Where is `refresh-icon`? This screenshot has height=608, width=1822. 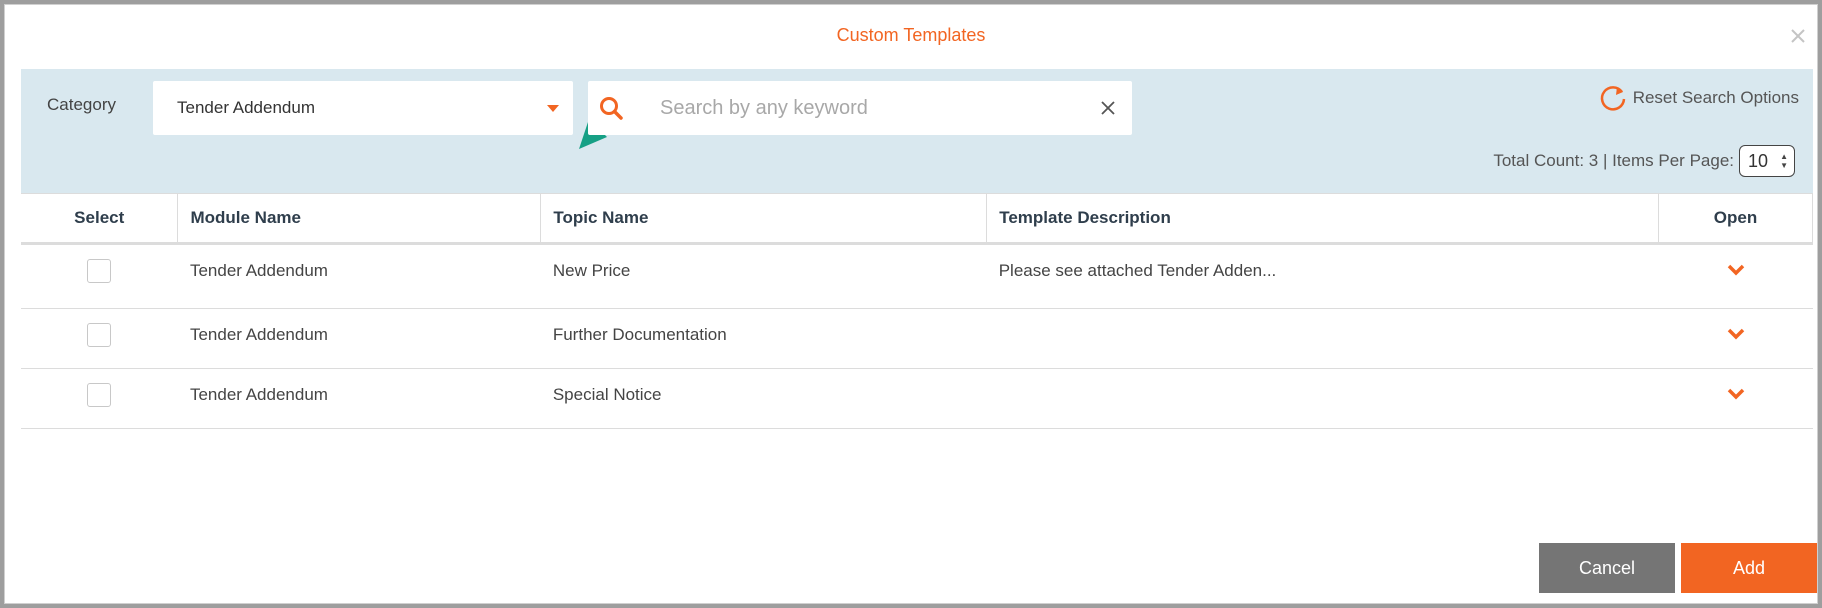
refresh-icon is located at coordinates (1612, 98).